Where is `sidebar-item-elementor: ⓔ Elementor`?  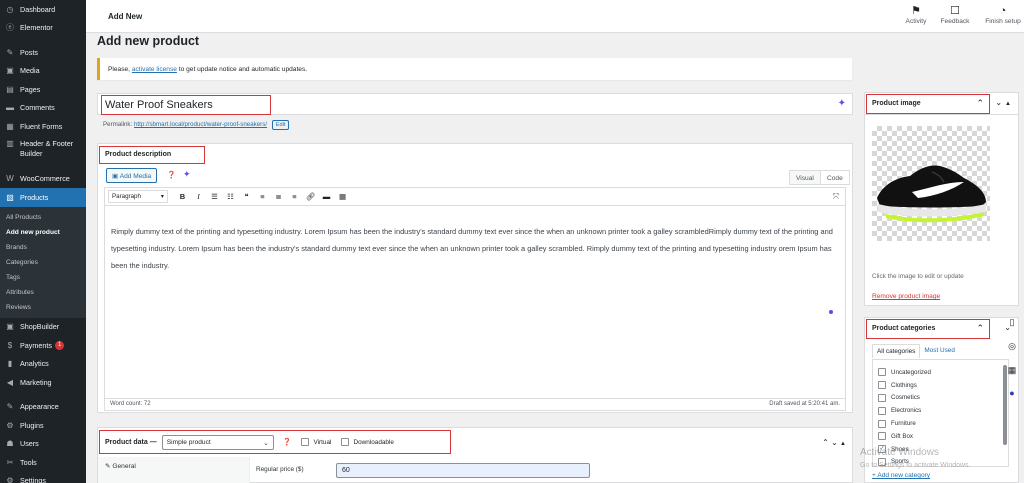 sidebar-item-elementor: ⓔ Elementor is located at coordinates (43, 28).